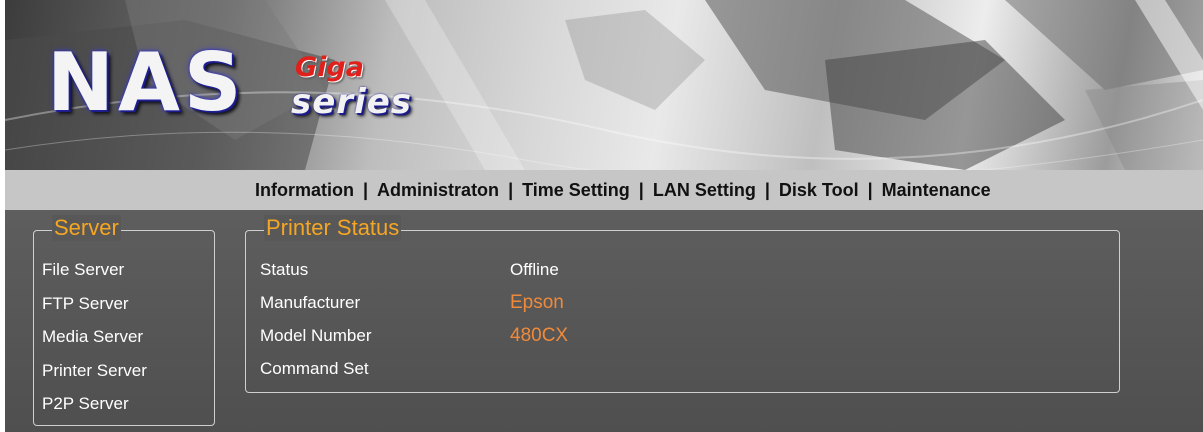  What do you see at coordinates (94, 304) in the screenshot?
I see `sidebar-item-ftp-server: FTP Server` at bounding box center [94, 304].